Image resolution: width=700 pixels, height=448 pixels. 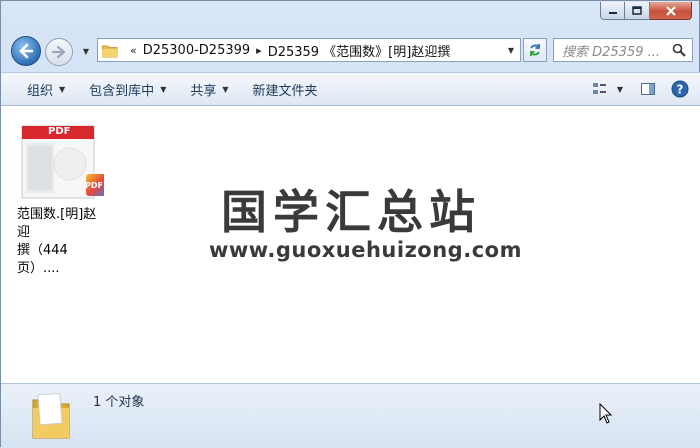 What do you see at coordinates (203, 91) in the screenshot?
I see `share-label: 共享` at bounding box center [203, 91].